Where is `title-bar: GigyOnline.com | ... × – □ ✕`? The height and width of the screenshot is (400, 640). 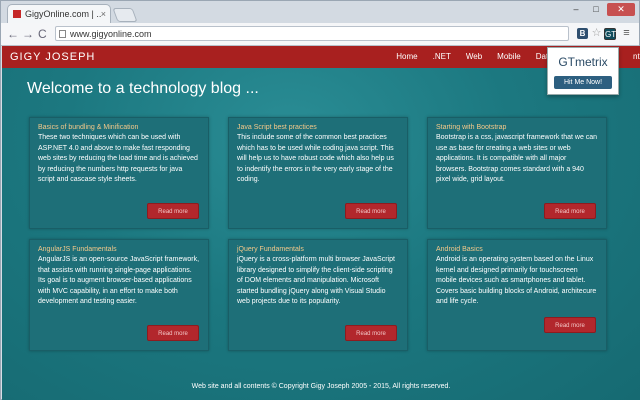 title-bar: GigyOnline.com | ... × – □ ✕ is located at coordinates (320, 12).